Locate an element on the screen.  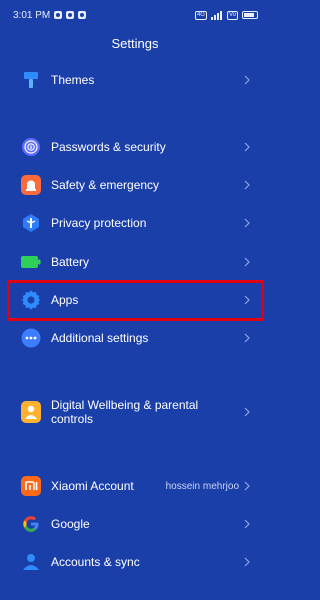
settings-item-passwords-security: Passwords & security is located at coordinates (135, 147).